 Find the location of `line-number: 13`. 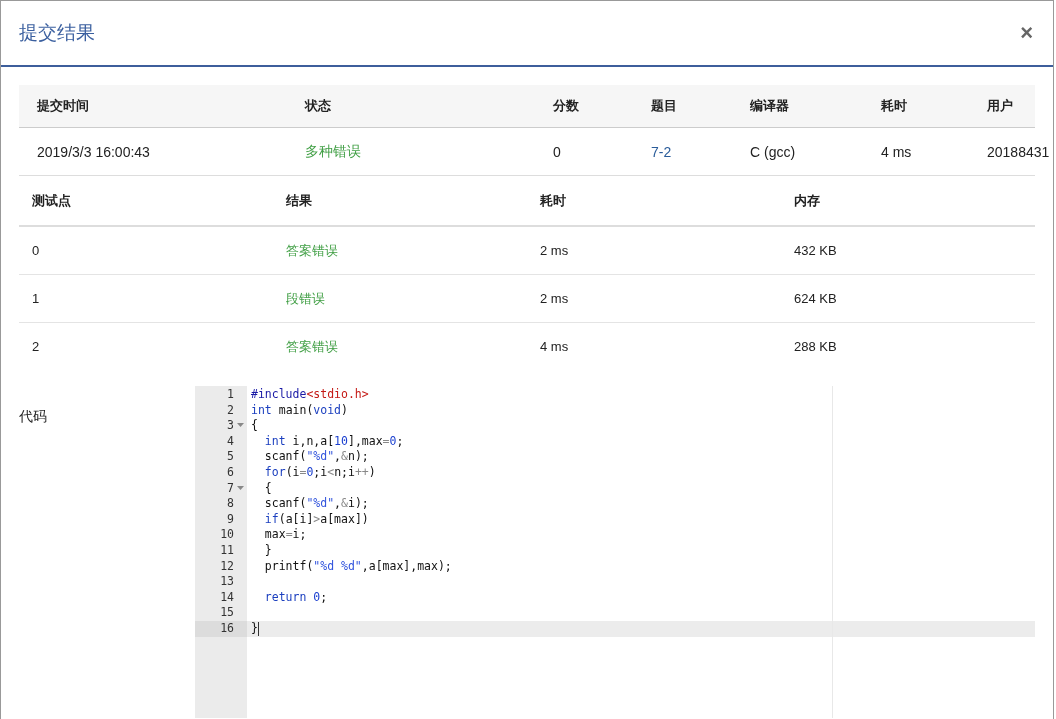

line-number: 13 is located at coordinates (227, 582).